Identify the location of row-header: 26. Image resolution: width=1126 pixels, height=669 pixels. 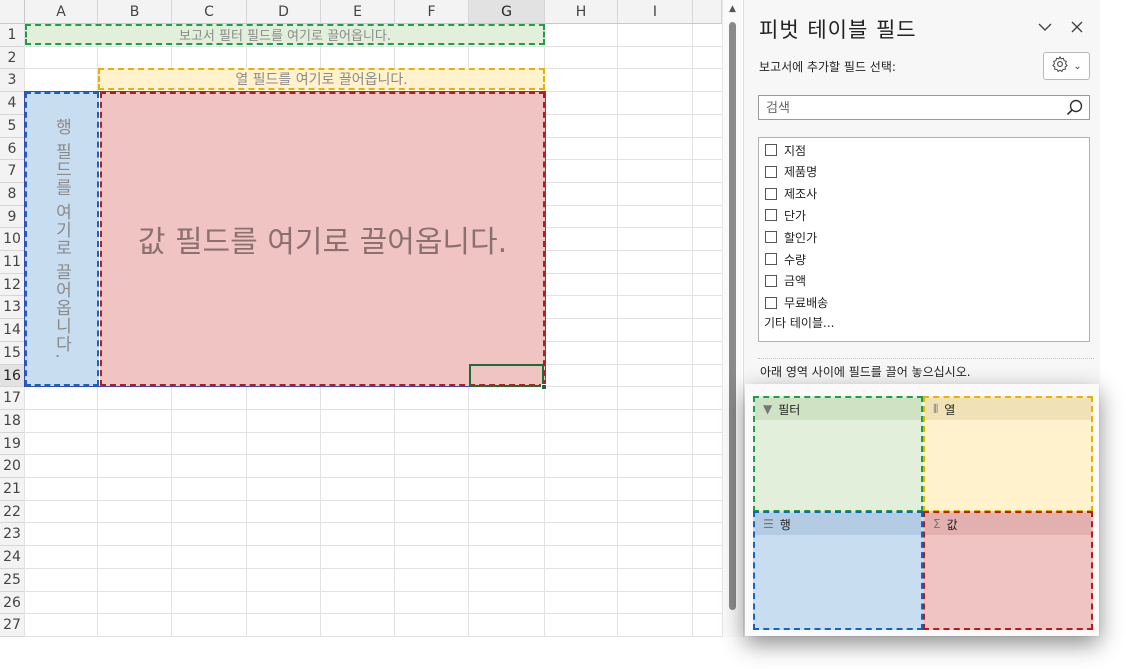
(12, 603).